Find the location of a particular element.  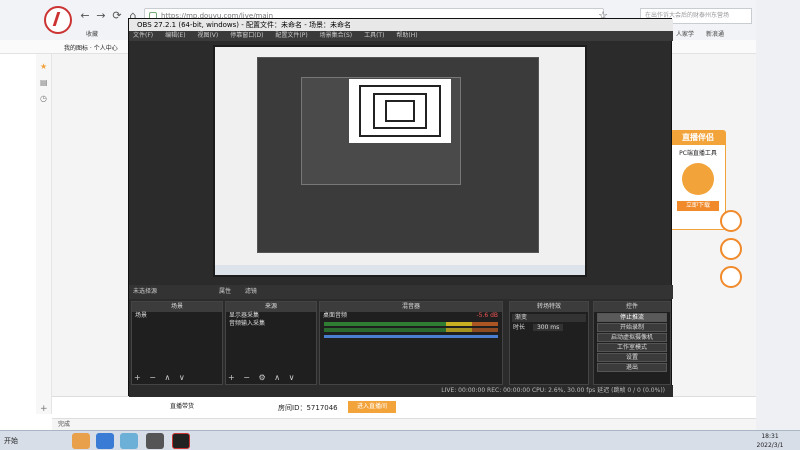

mixer-level: -5.6 dB is located at coordinates (487, 315).